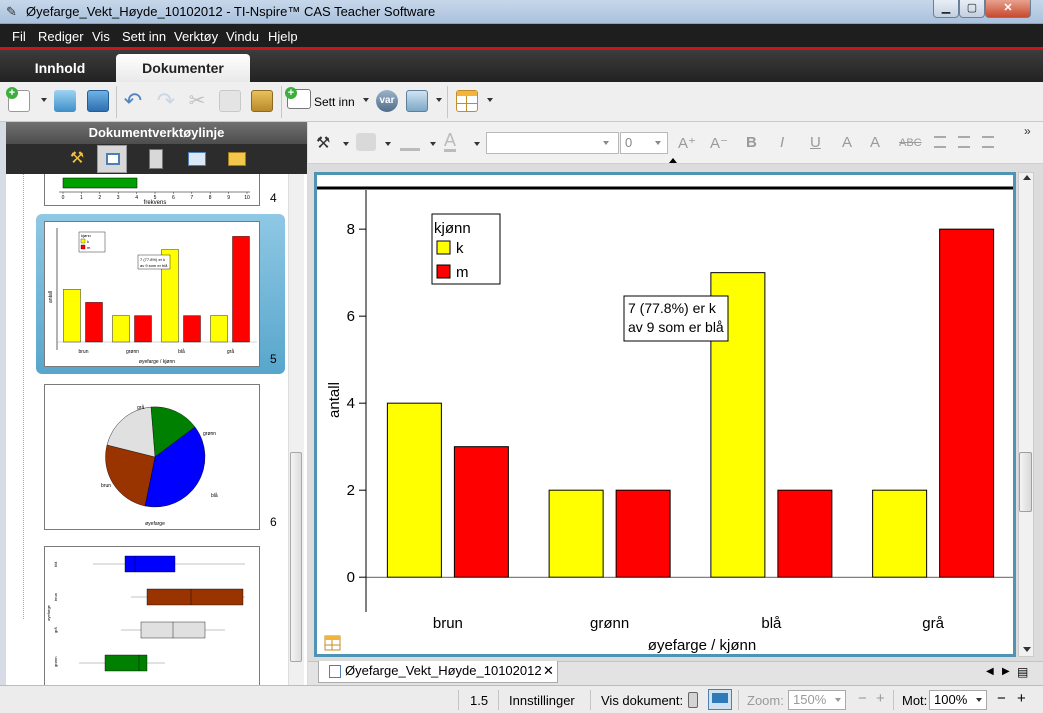 This screenshot has width=1043, height=713. I want to click on text-color-dropdown, so click(477, 144).